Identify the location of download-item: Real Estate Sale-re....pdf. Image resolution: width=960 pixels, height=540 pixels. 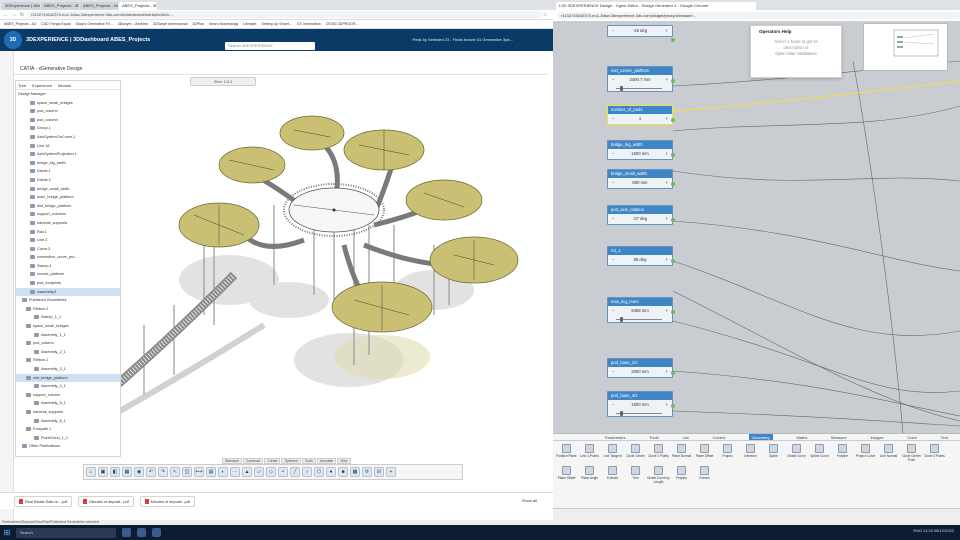
(43, 501).